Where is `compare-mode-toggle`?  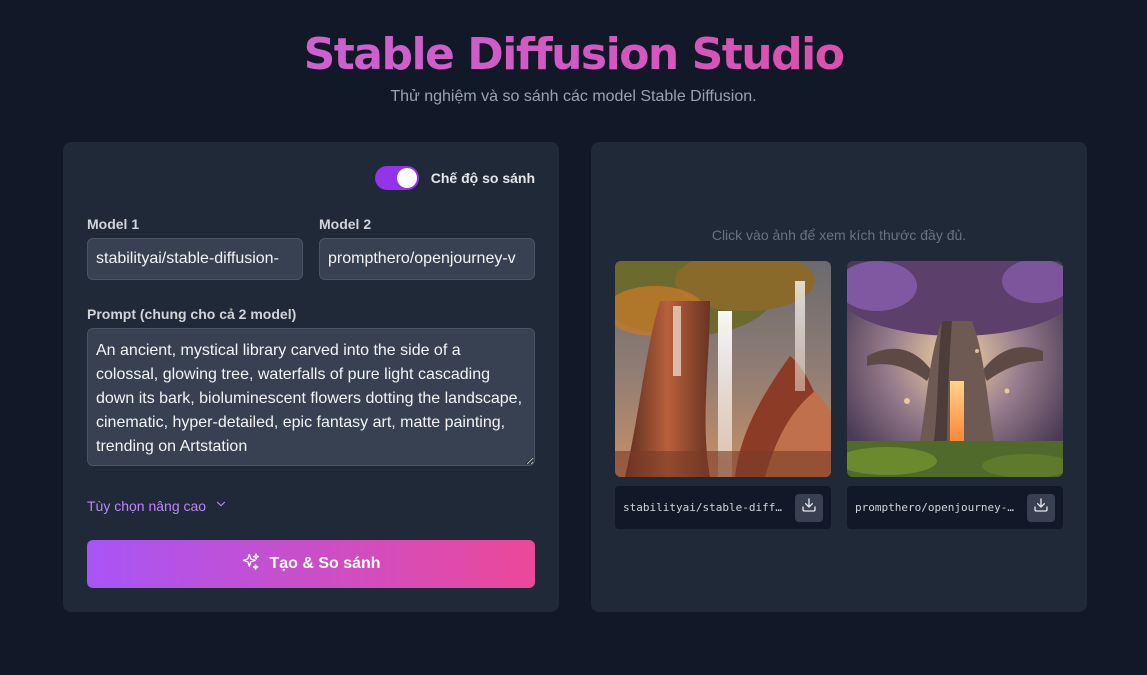
compare-mode-toggle is located at coordinates (396, 178).